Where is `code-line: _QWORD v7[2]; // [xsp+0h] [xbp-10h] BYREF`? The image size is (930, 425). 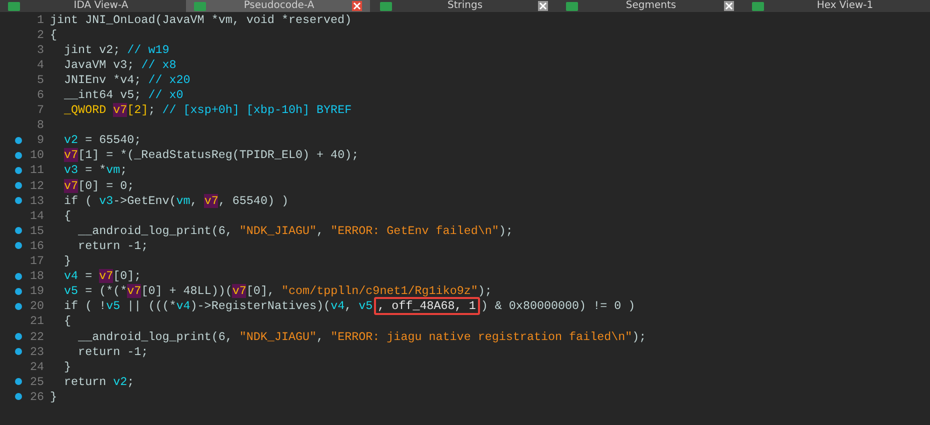 code-line: _QWORD v7[2]; // [xsp+0h] [xbp-10h] BYREF is located at coordinates (207, 110).